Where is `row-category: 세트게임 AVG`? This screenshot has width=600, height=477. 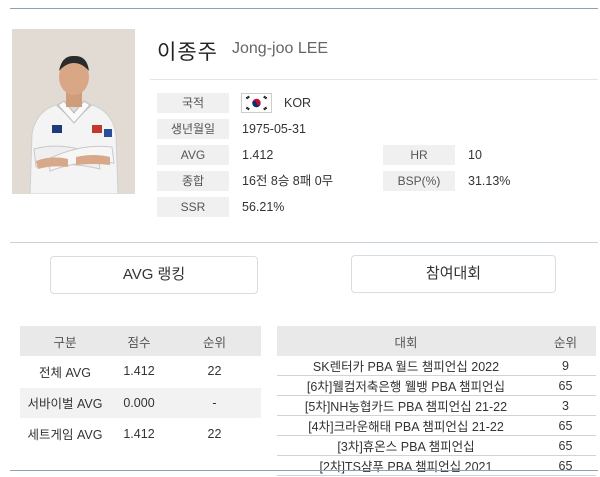 row-category: 세트게임 AVG is located at coordinates (65, 434).